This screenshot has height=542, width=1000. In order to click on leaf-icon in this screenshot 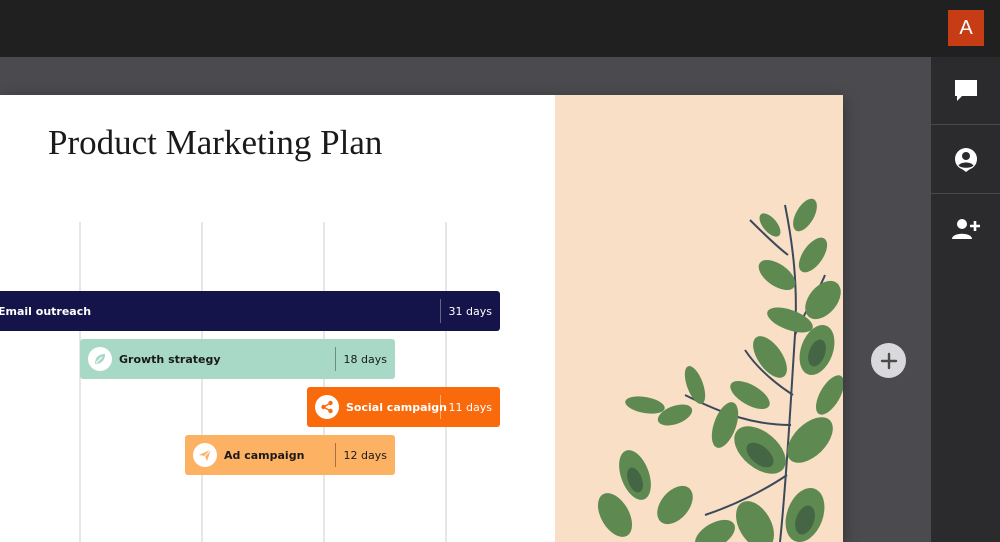, I will do `click(100, 359)`.